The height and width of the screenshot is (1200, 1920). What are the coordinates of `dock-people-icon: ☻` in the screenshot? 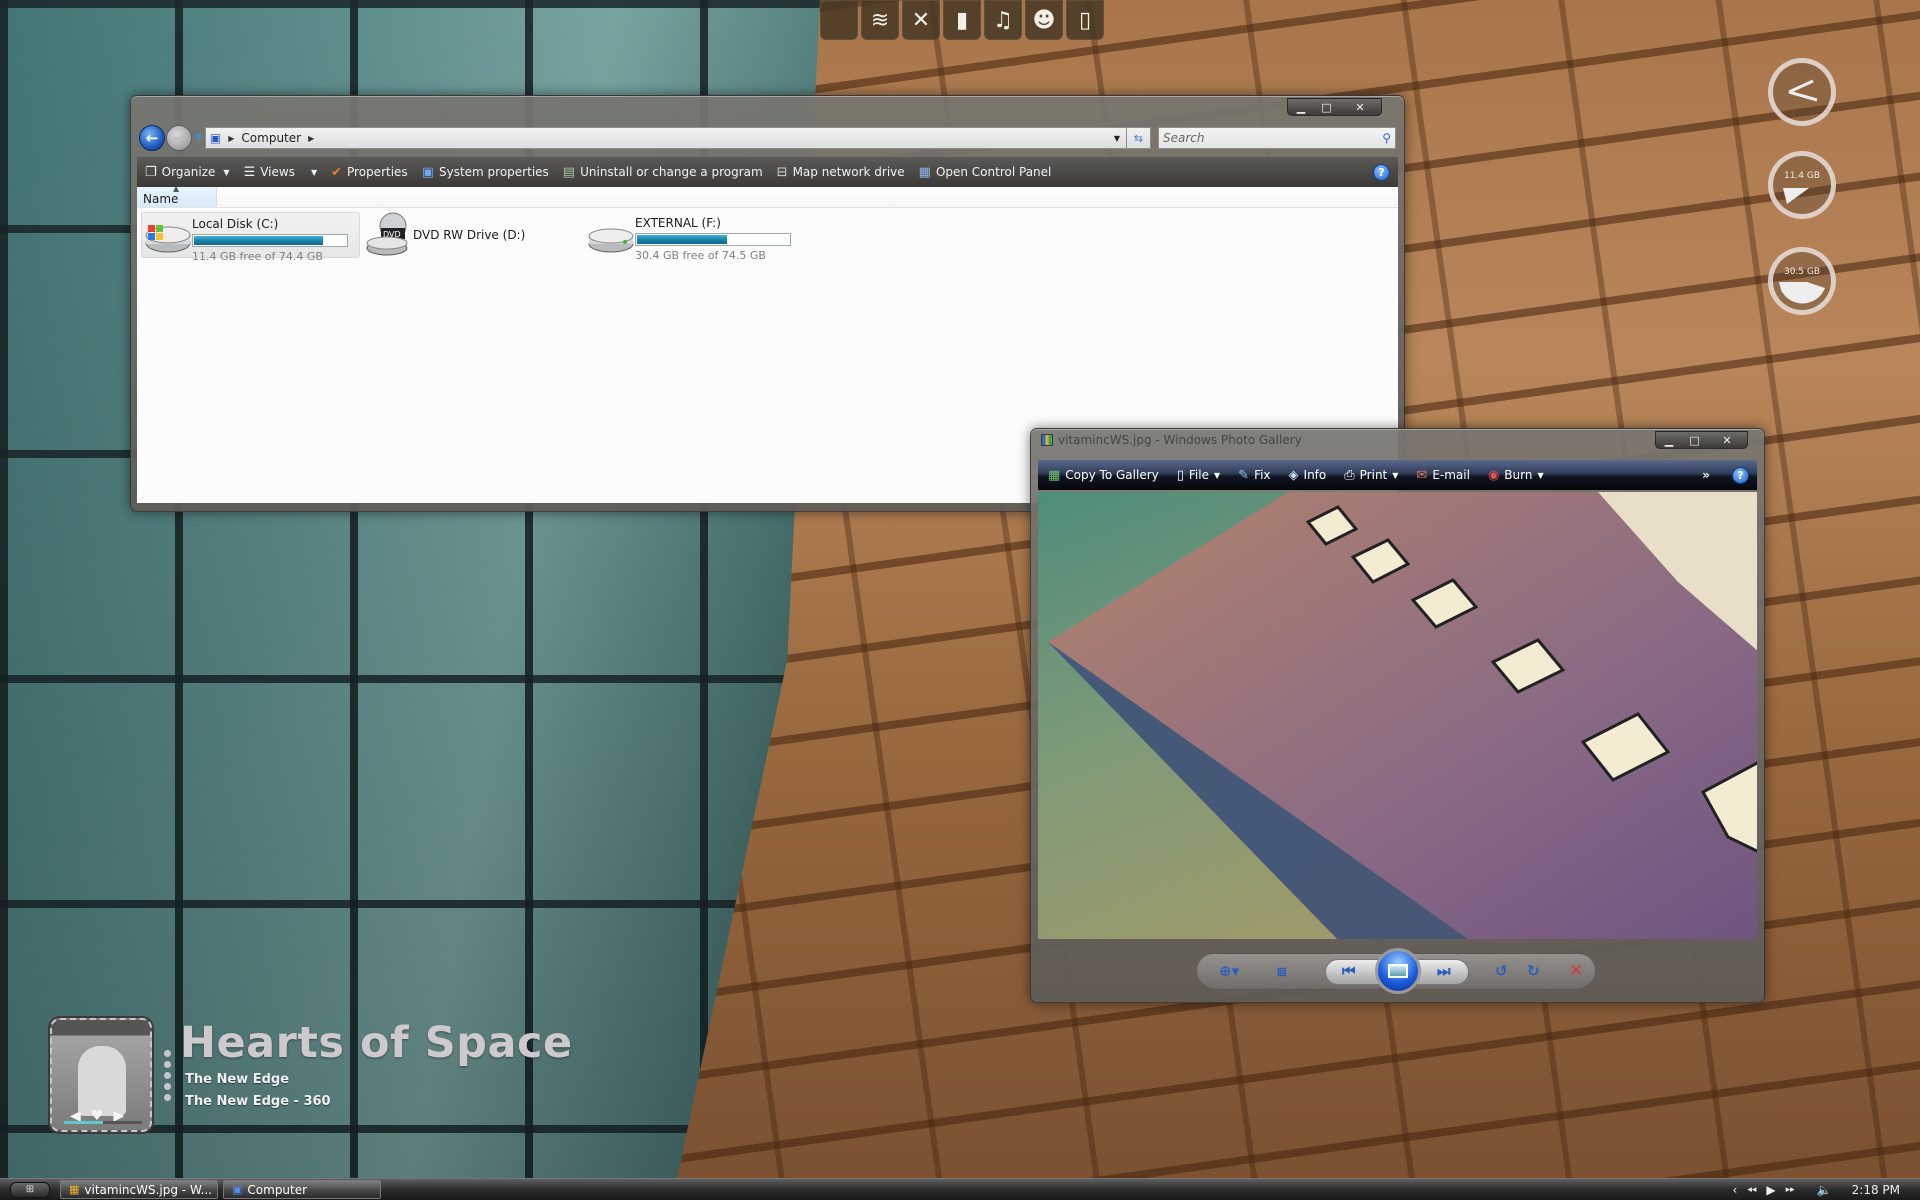 It's located at (1044, 20).